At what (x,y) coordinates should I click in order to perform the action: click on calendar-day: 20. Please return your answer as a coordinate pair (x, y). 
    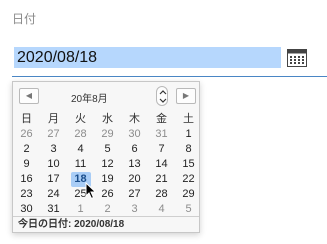
    Looking at the image, I should click on (134, 179).